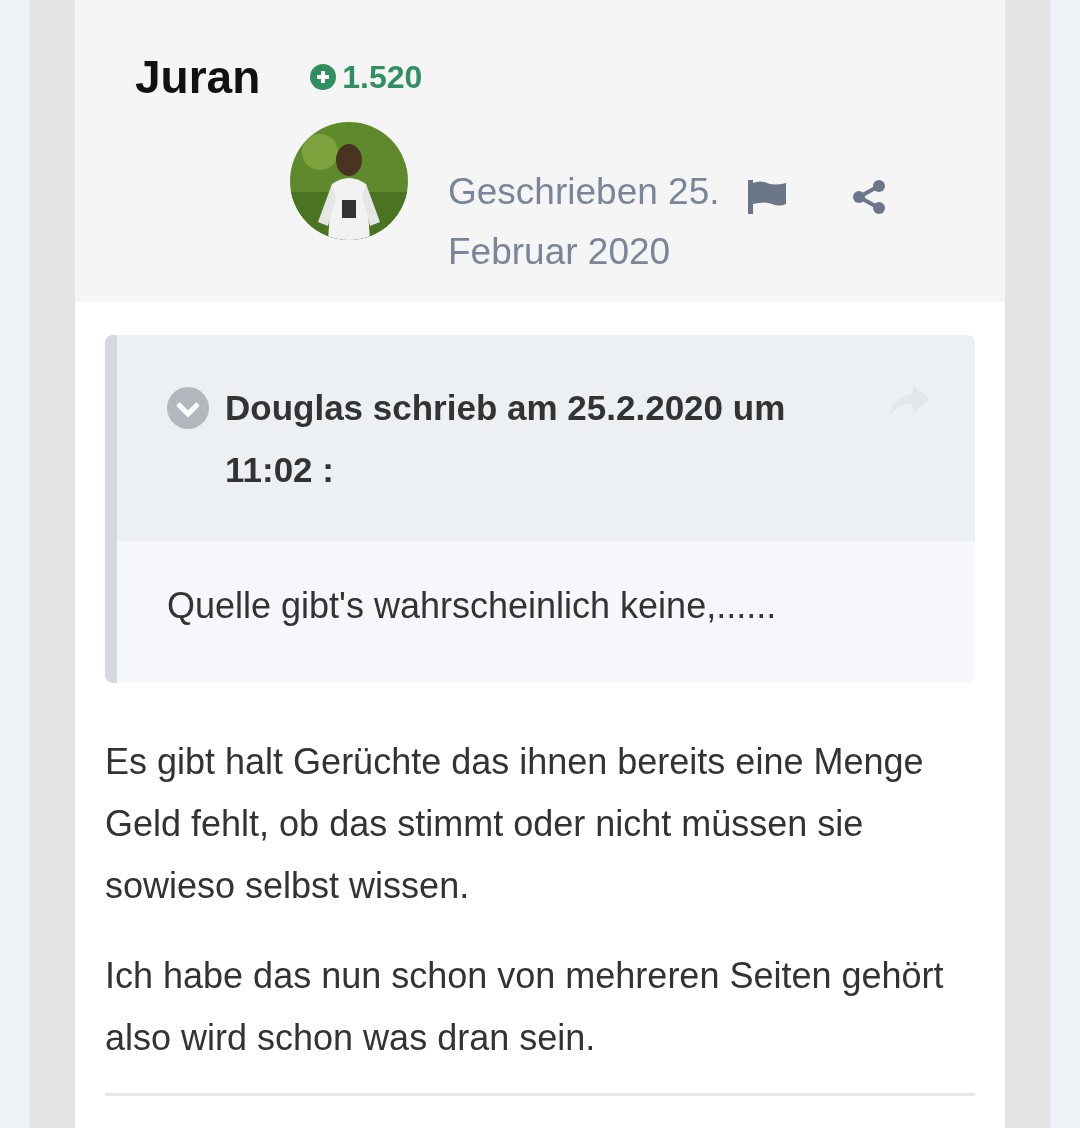  Describe the element at coordinates (767, 197) in the screenshot. I see `flag-icon` at that location.